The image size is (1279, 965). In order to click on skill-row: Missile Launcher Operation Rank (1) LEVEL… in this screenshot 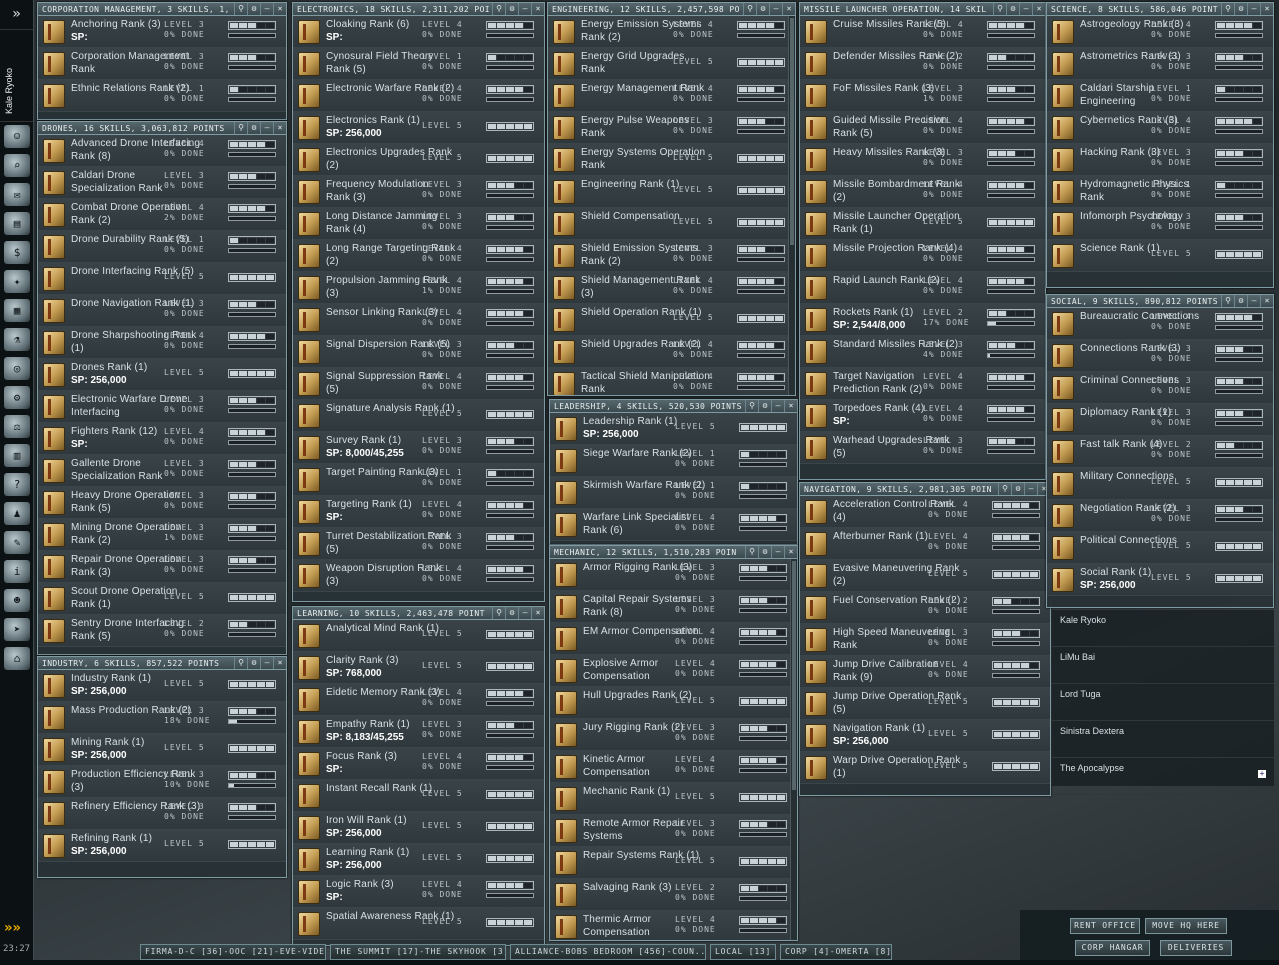, I will do `click(922, 224)`.